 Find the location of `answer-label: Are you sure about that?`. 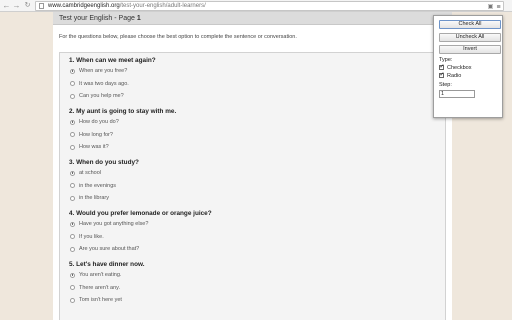

answer-label: Are you sure about that? is located at coordinates (109, 249).